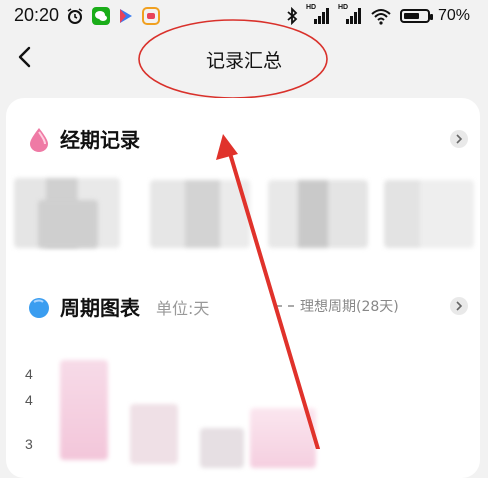 The height and width of the screenshot is (478, 488). I want to click on annotation-ellipse, so click(233, 59).